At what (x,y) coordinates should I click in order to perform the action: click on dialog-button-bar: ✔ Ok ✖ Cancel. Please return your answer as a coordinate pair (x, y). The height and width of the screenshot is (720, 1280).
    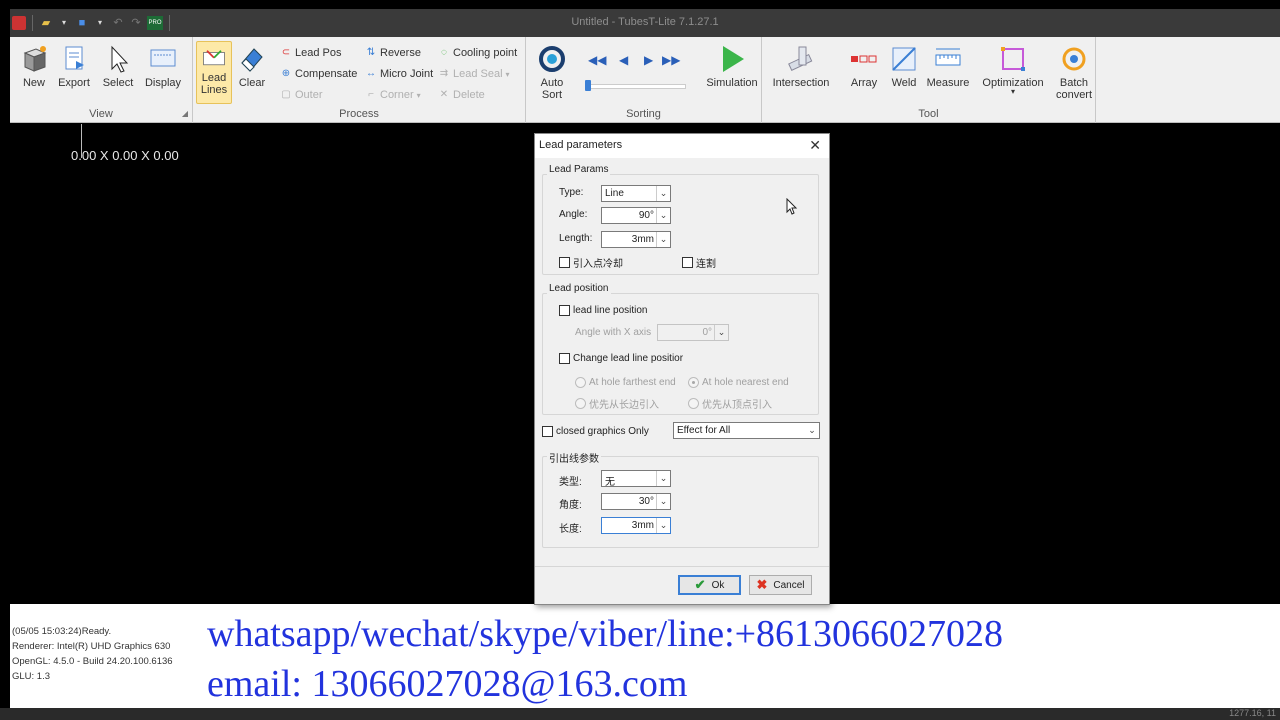
    Looking at the image, I should click on (682, 585).